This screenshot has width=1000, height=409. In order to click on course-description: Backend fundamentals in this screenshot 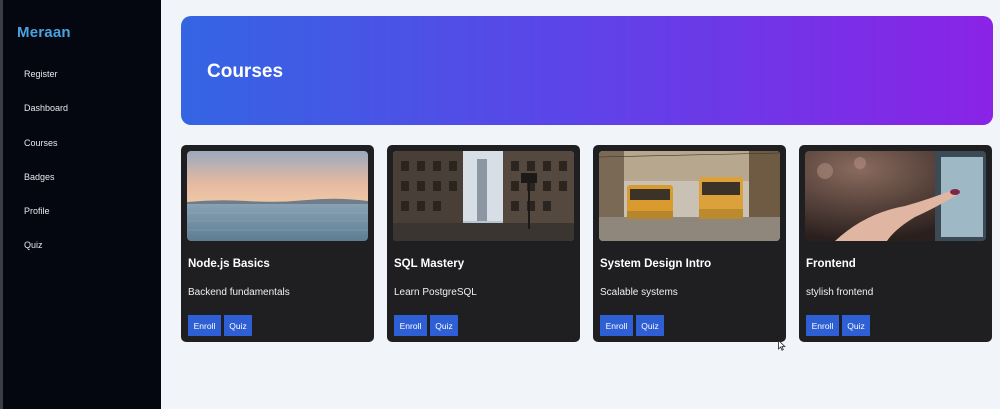, I will do `click(239, 292)`.